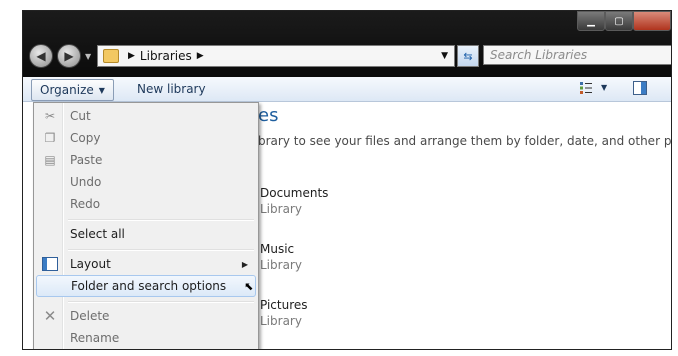 The width and height of the screenshot is (678, 356). I want to click on menu-item-label: Cut, so click(80, 116).